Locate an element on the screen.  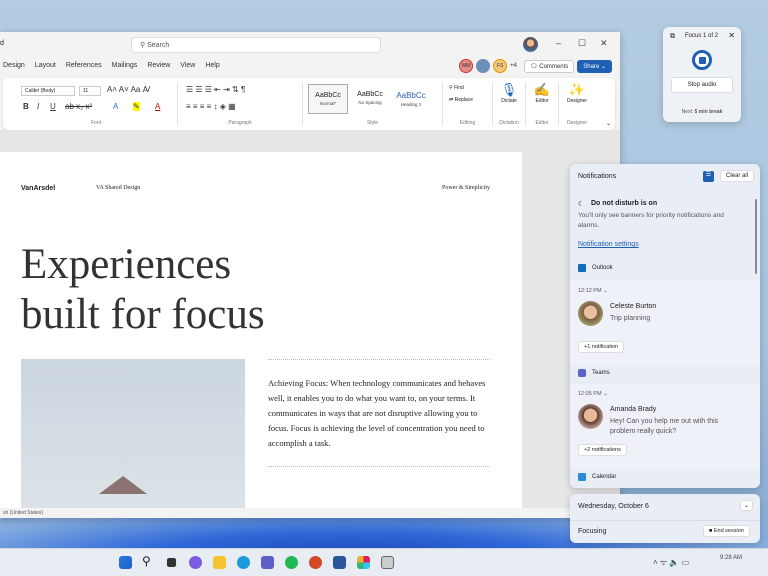
designer-button: ✨ Designer is located at coordinates (577, 93).